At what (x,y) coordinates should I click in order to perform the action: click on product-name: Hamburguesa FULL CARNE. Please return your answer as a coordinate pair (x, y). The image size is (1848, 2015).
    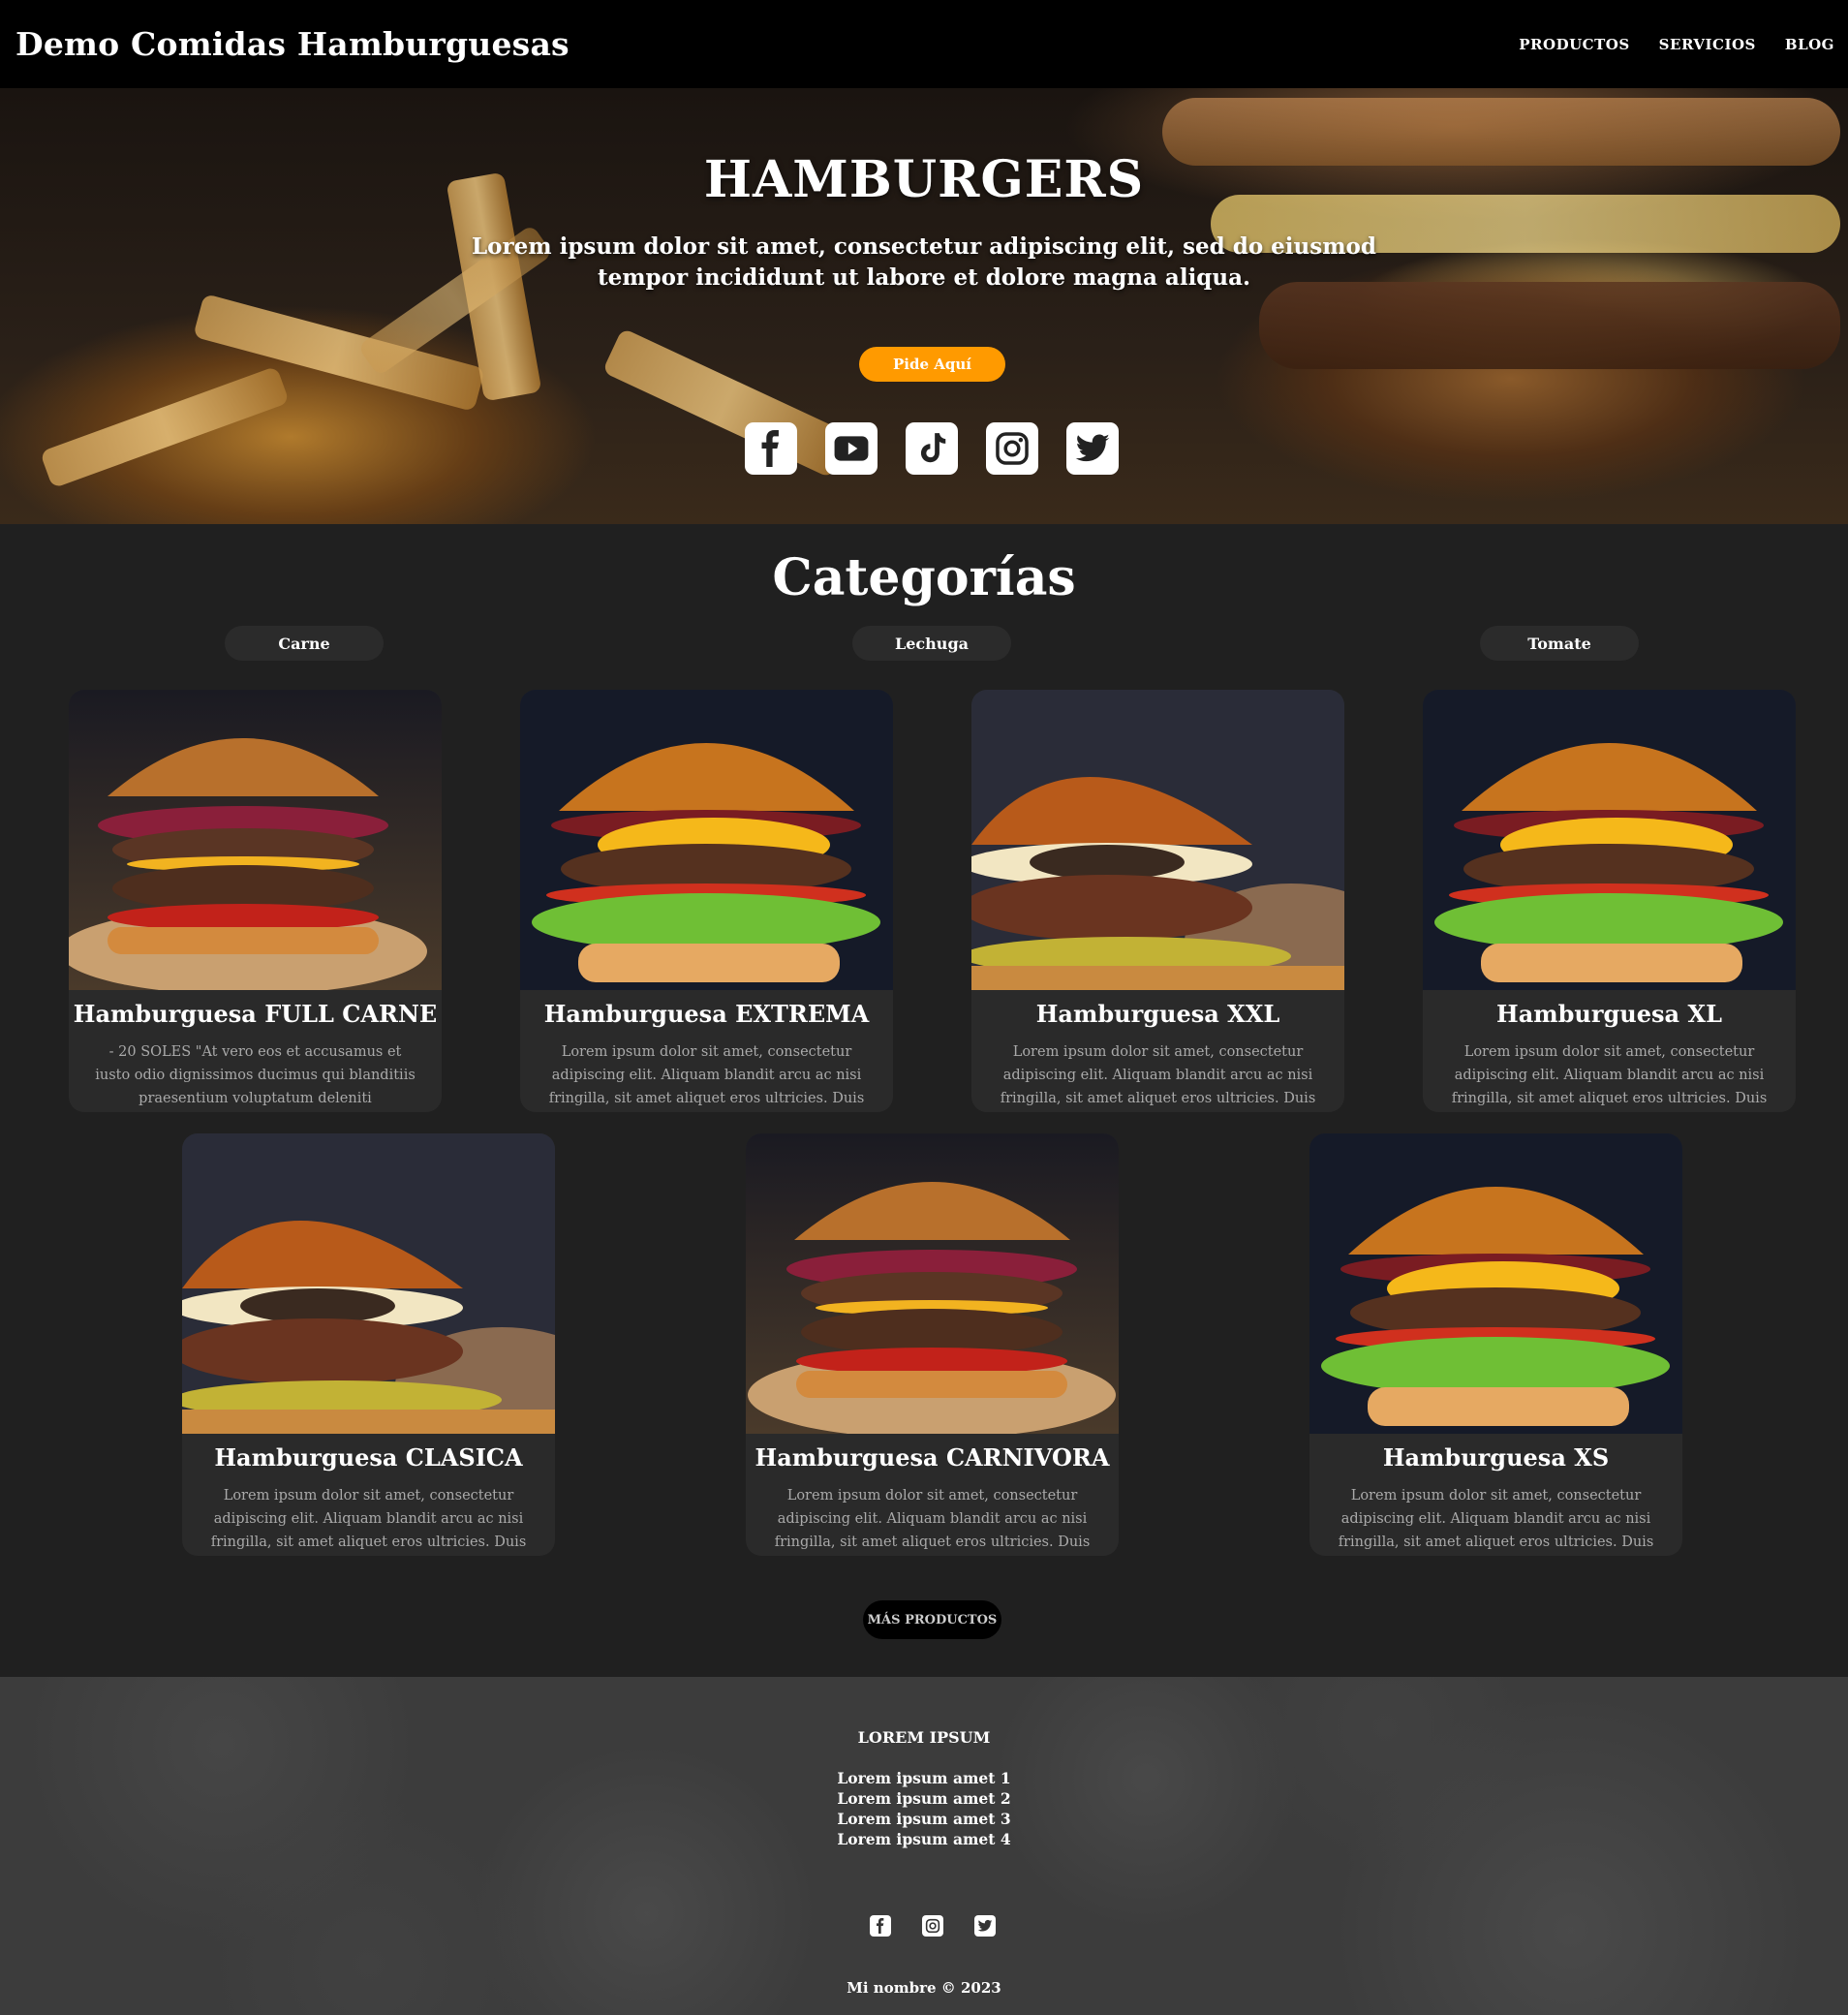
    Looking at the image, I should click on (256, 1014).